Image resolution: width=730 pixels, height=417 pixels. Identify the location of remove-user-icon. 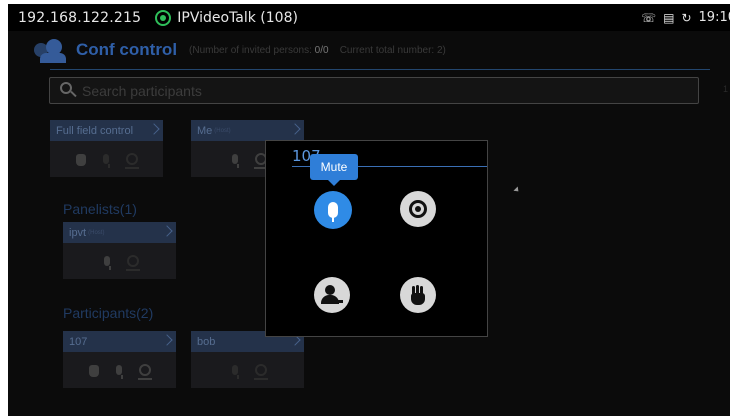
(332, 295).